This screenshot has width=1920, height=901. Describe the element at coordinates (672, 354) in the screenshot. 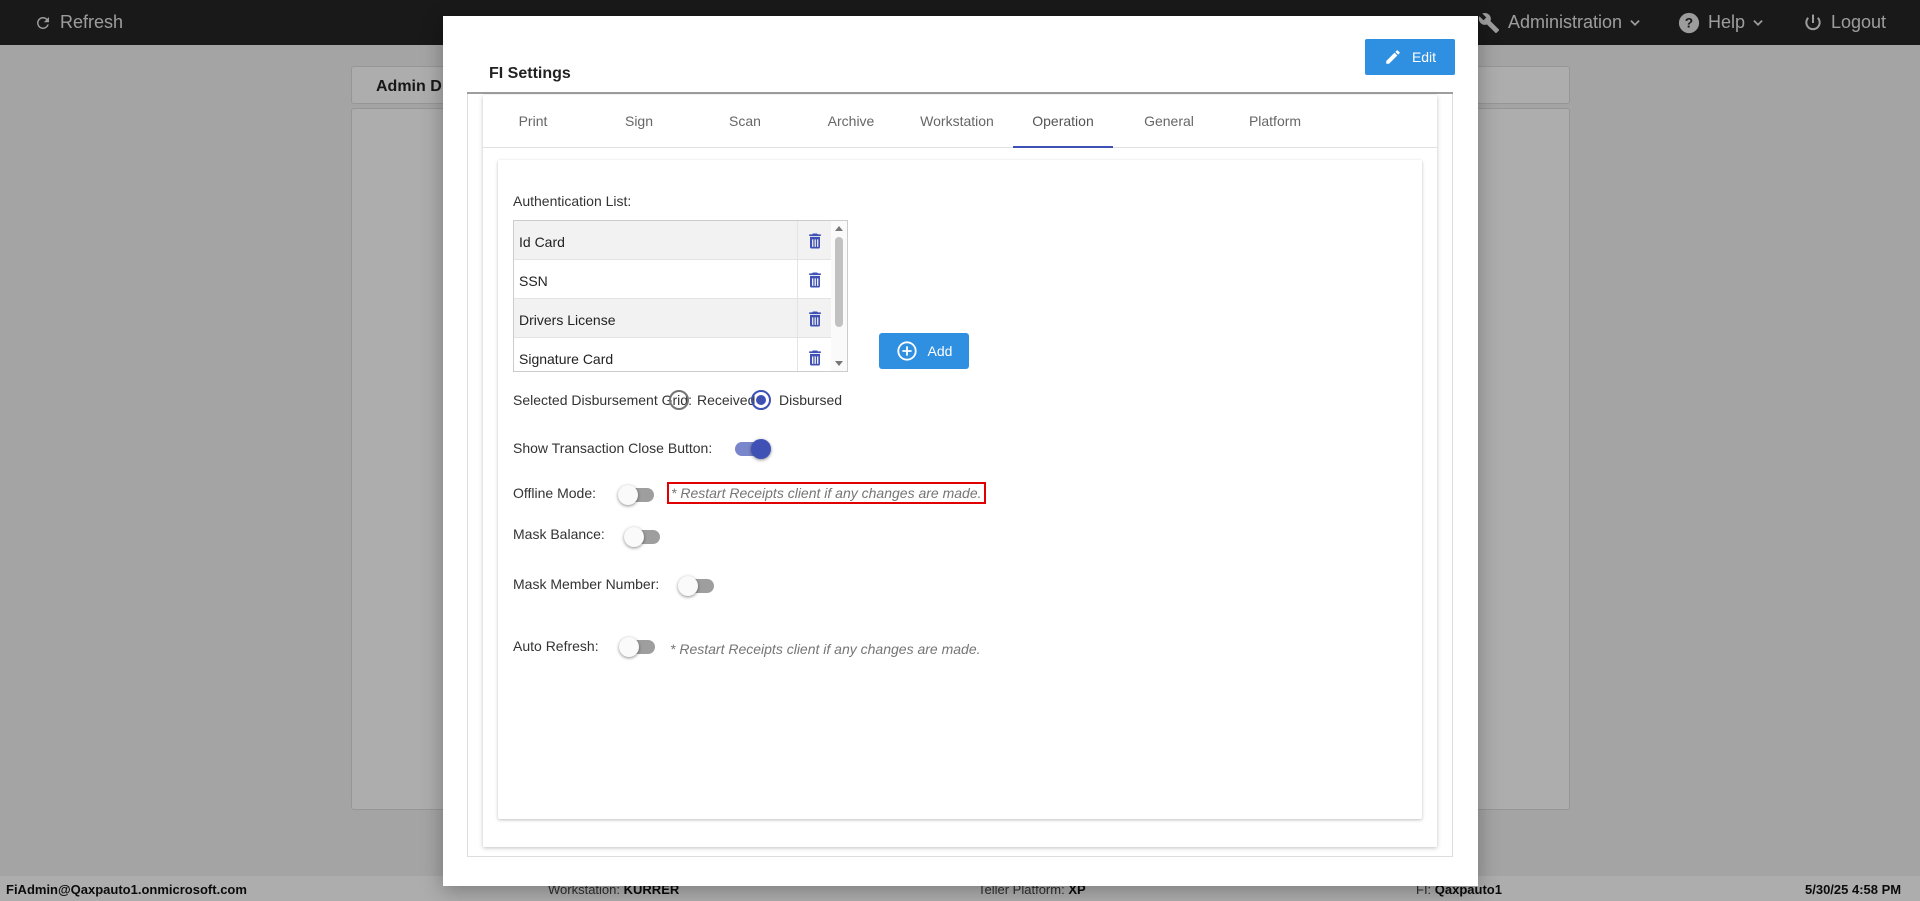

I see `list-item: Signature Card` at that location.